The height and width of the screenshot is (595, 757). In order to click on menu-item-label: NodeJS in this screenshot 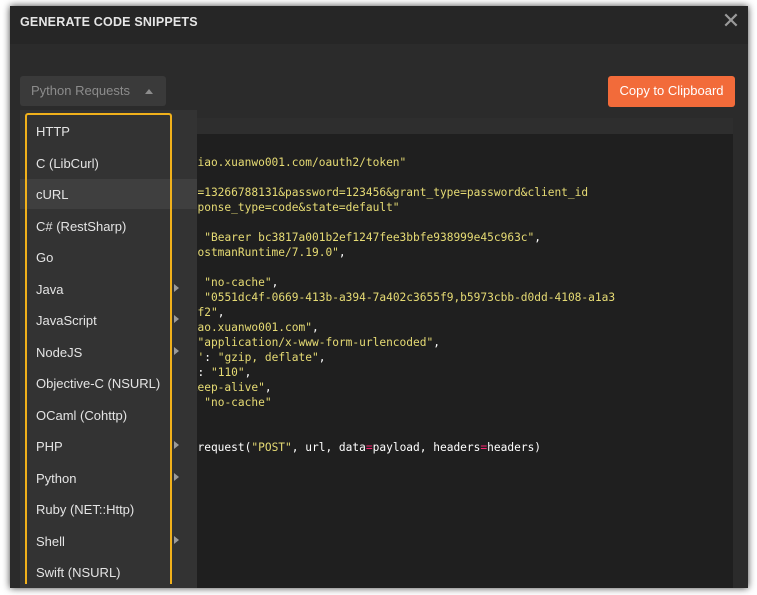, I will do `click(59, 352)`.